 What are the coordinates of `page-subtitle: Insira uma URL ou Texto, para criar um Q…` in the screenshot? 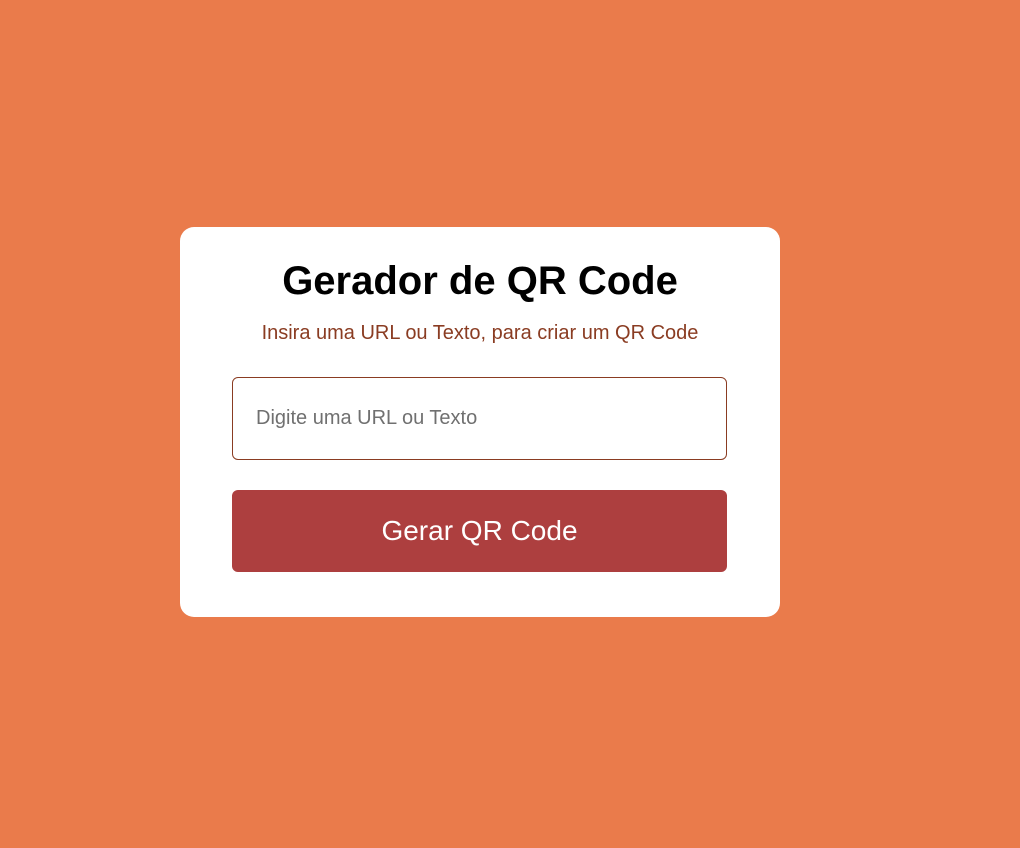 It's located at (480, 333).